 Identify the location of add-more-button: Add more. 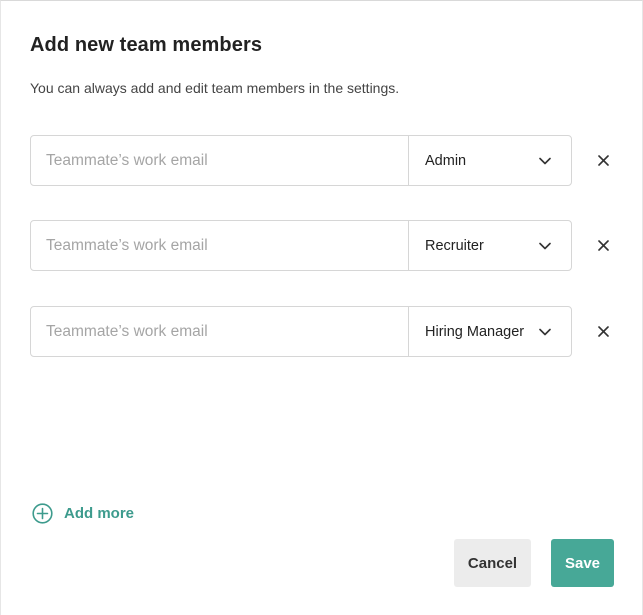
(83, 513).